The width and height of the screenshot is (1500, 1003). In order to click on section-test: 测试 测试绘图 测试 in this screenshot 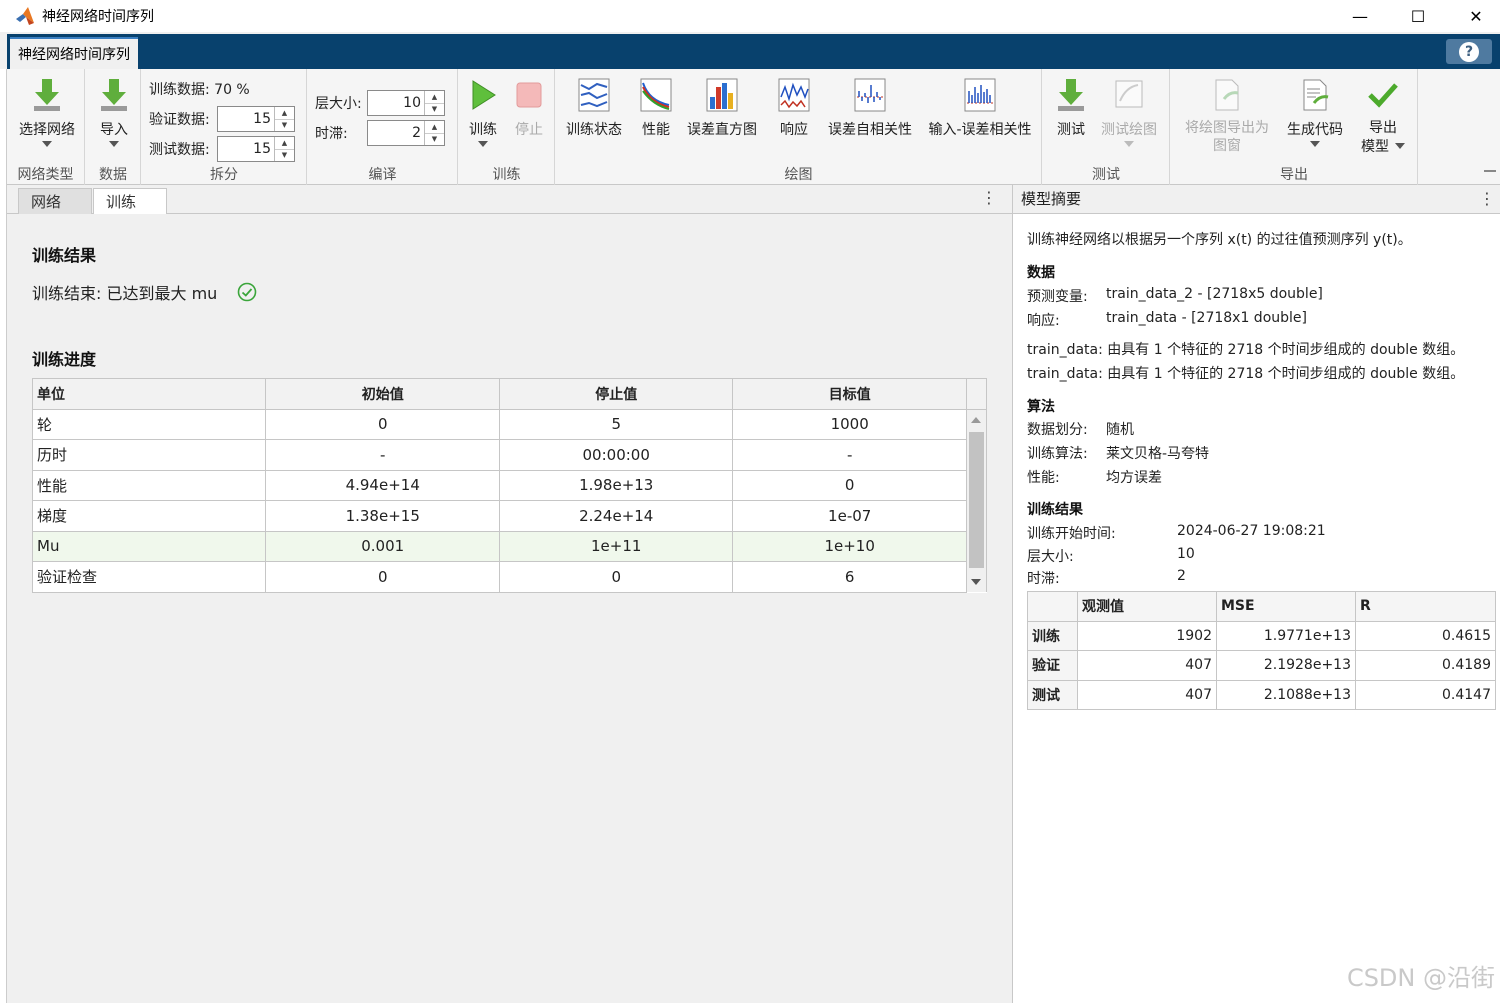, I will do `click(1106, 127)`.